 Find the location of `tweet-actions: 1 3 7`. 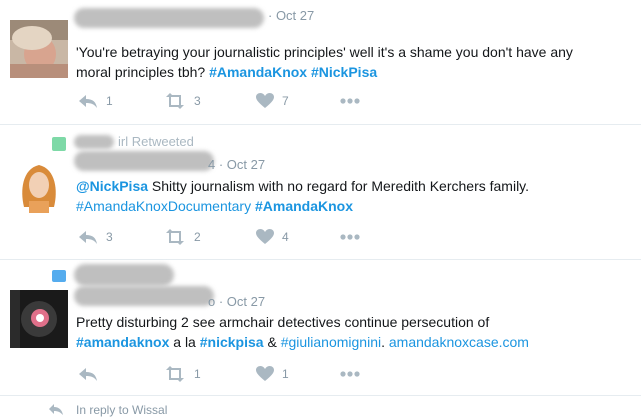

tweet-actions: 1 3 7 is located at coordinates (228, 101).